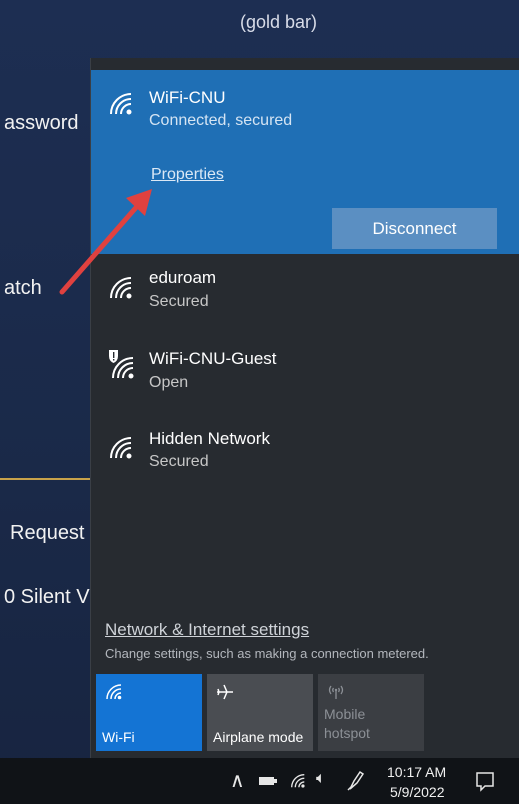 The image size is (519, 804). What do you see at coordinates (121, 364) in the screenshot?
I see `wifi-unsecured-icon` at bounding box center [121, 364].